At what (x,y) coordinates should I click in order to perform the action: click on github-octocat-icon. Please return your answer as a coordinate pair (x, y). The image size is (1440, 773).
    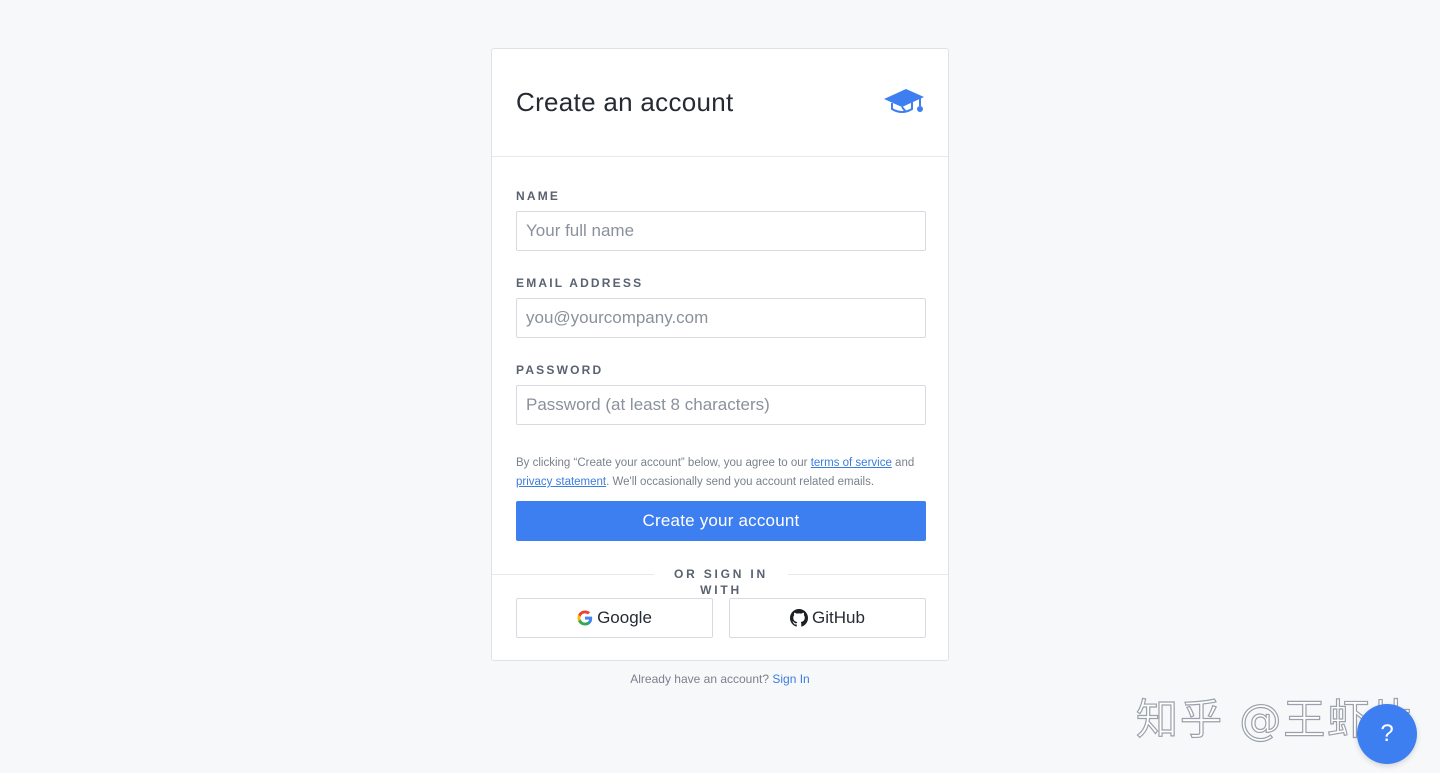
    Looking at the image, I should click on (799, 618).